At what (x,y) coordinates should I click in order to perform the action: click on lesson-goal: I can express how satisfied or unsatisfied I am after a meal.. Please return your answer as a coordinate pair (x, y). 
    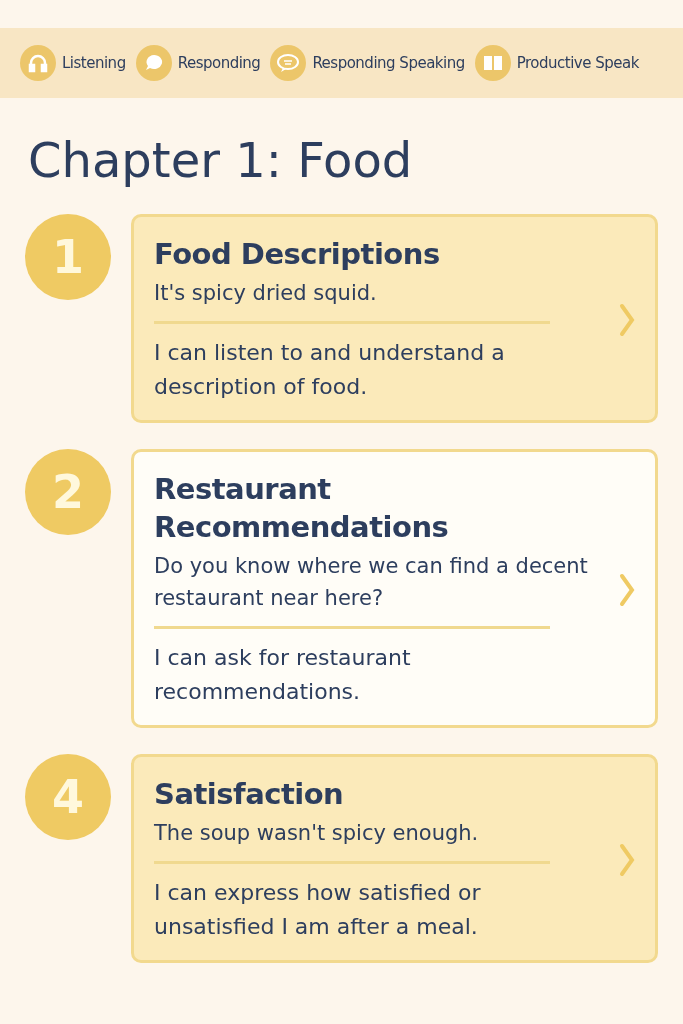
    Looking at the image, I should click on (318, 910).